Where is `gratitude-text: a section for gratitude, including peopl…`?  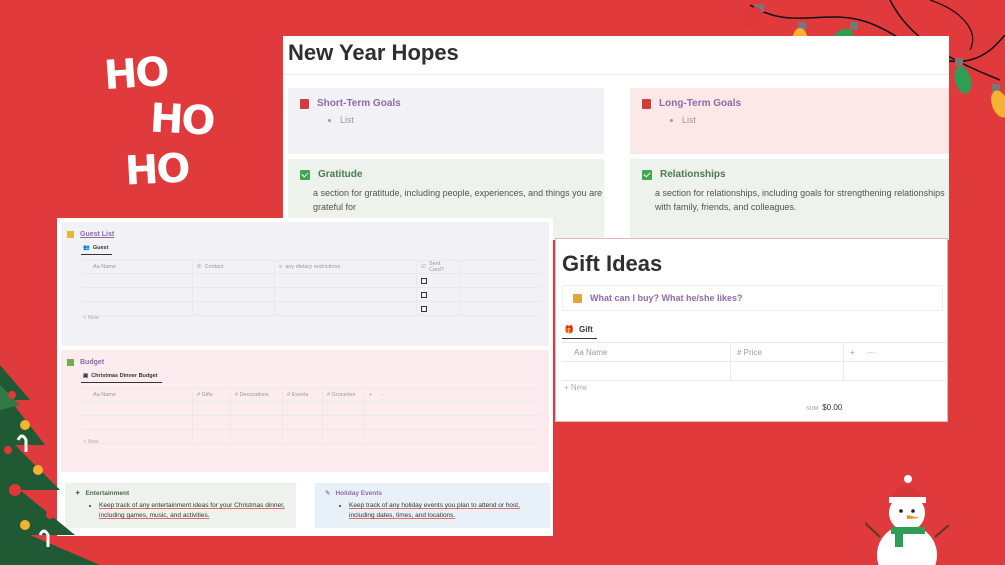 gratitude-text: a section for gratitude, including peopl… is located at coordinates (458, 200).